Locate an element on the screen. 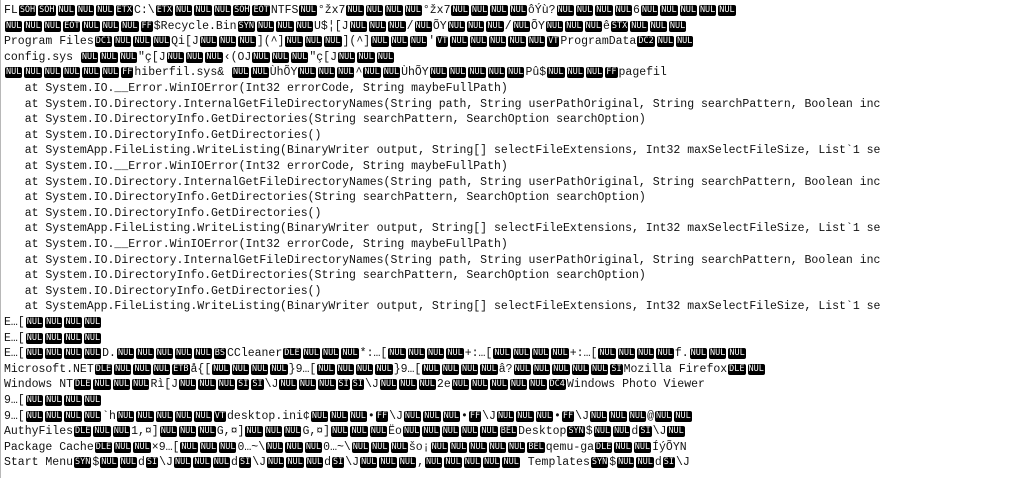  dump-text: FL is located at coordinates (11, 10).